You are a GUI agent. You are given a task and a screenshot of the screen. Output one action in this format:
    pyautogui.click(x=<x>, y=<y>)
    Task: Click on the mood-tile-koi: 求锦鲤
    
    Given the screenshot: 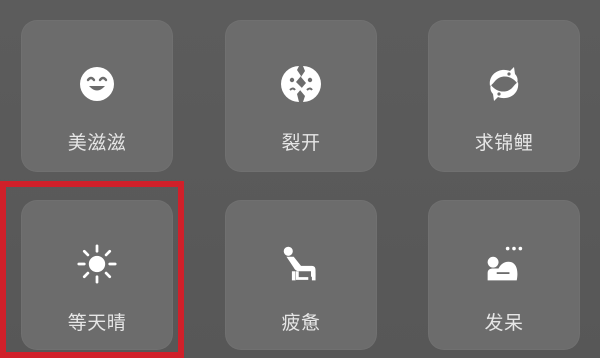 What is the action you would take?
    pyautogui.click(x=504, y=96)
    